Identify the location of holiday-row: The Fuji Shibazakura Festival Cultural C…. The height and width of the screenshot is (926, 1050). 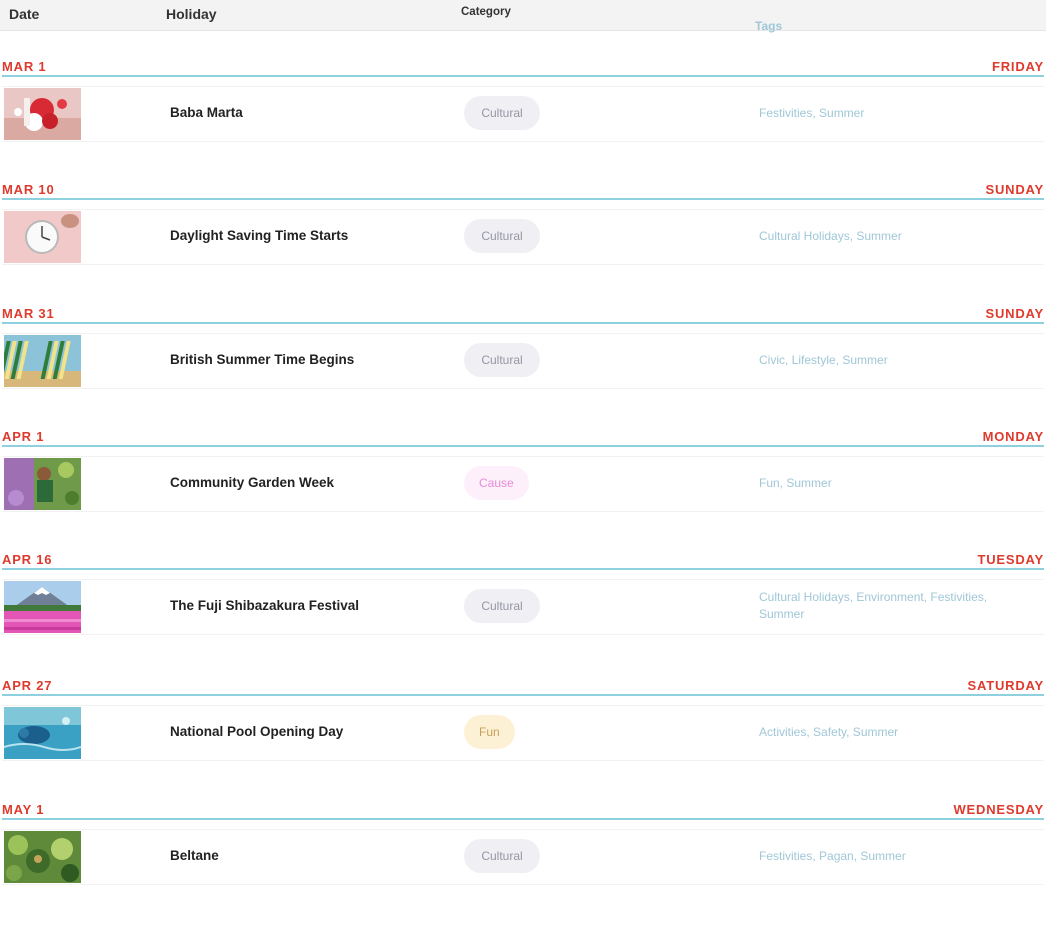
(523, 607).